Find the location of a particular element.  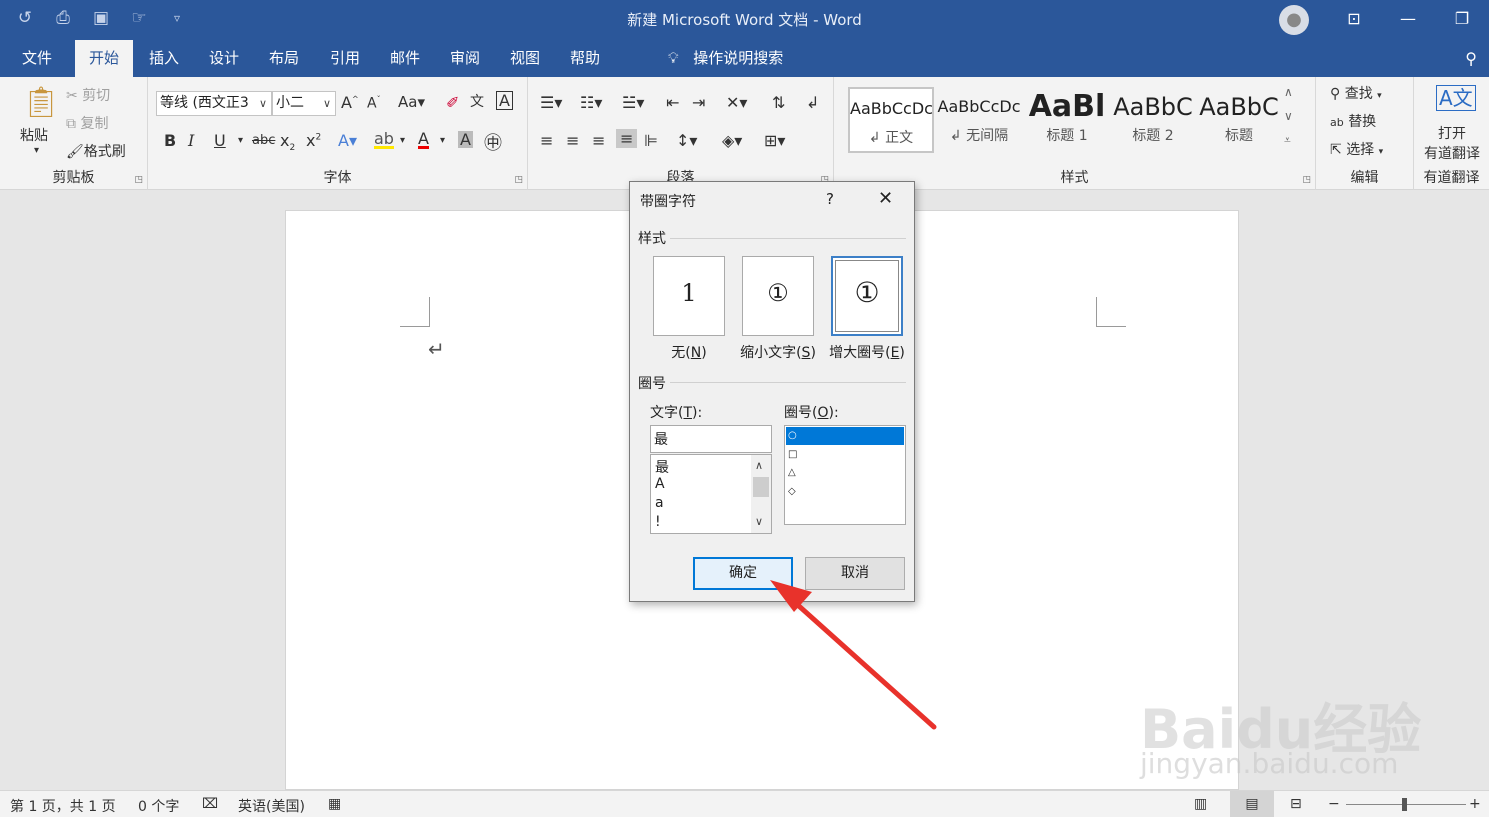

web-layout-icon: ⊟ is located at coordinates (1296, 804).